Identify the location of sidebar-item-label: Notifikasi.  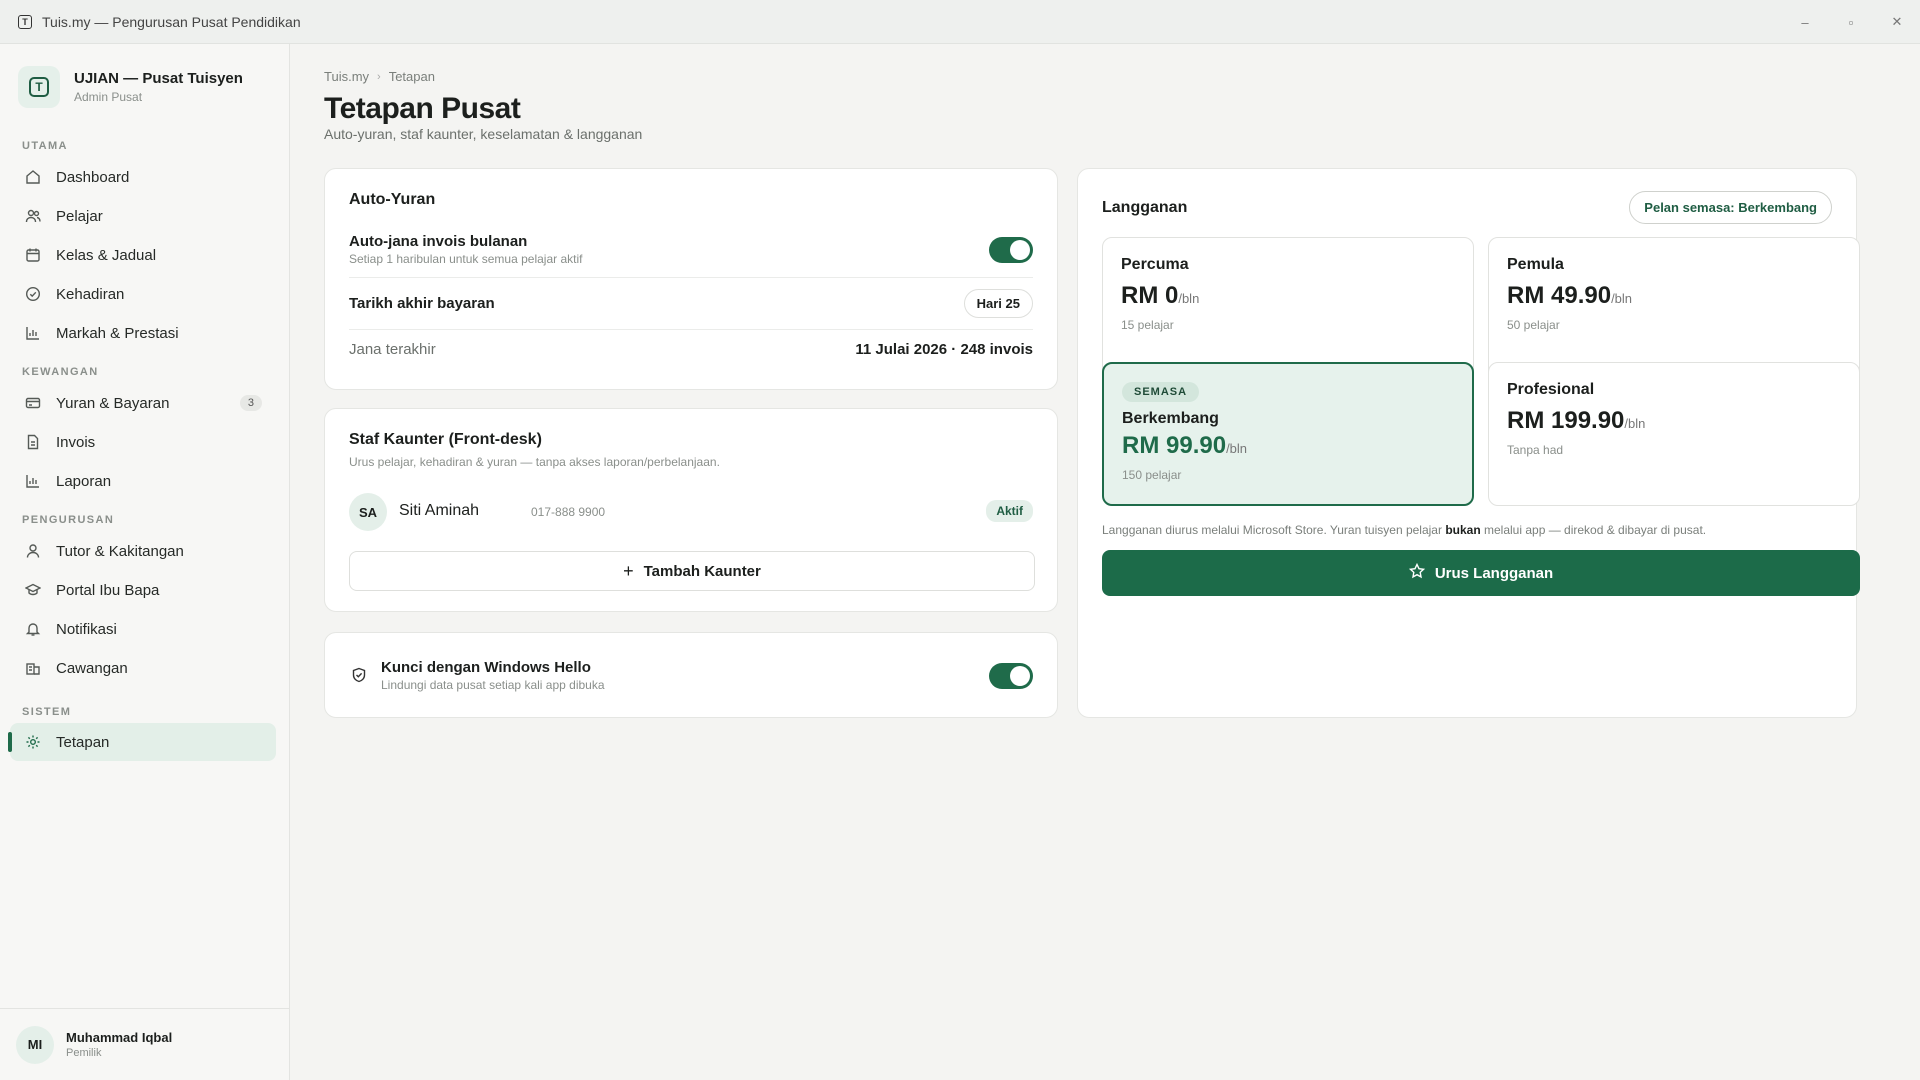
(86, 629).